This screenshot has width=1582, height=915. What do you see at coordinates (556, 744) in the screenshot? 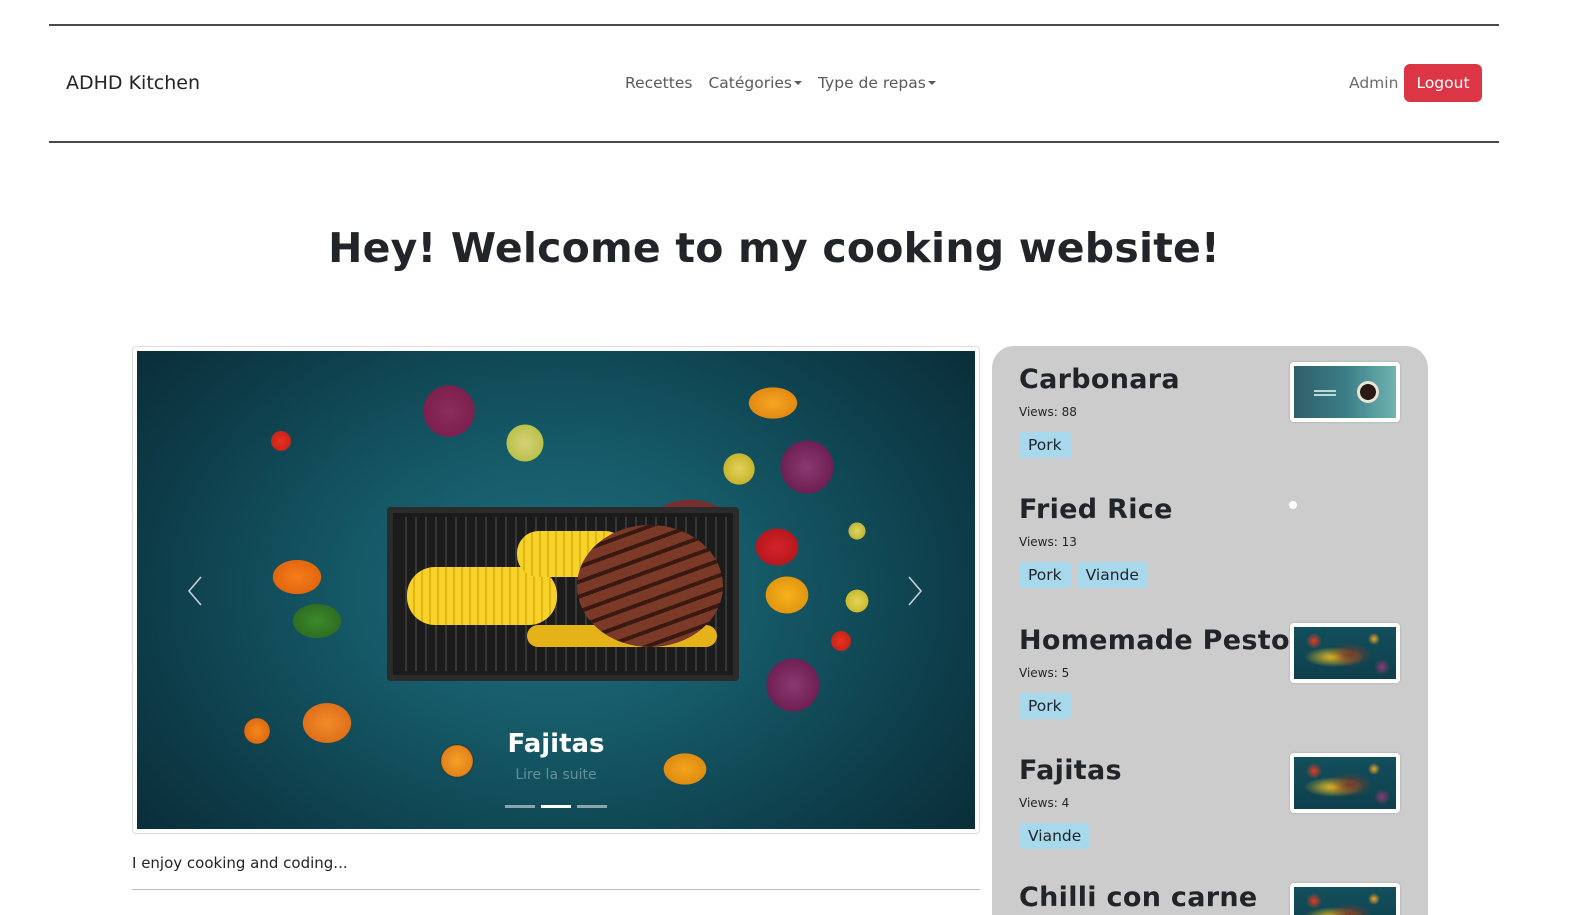
I see `carousel-caption-title: Fajitas` at bounding box center [556, 744].